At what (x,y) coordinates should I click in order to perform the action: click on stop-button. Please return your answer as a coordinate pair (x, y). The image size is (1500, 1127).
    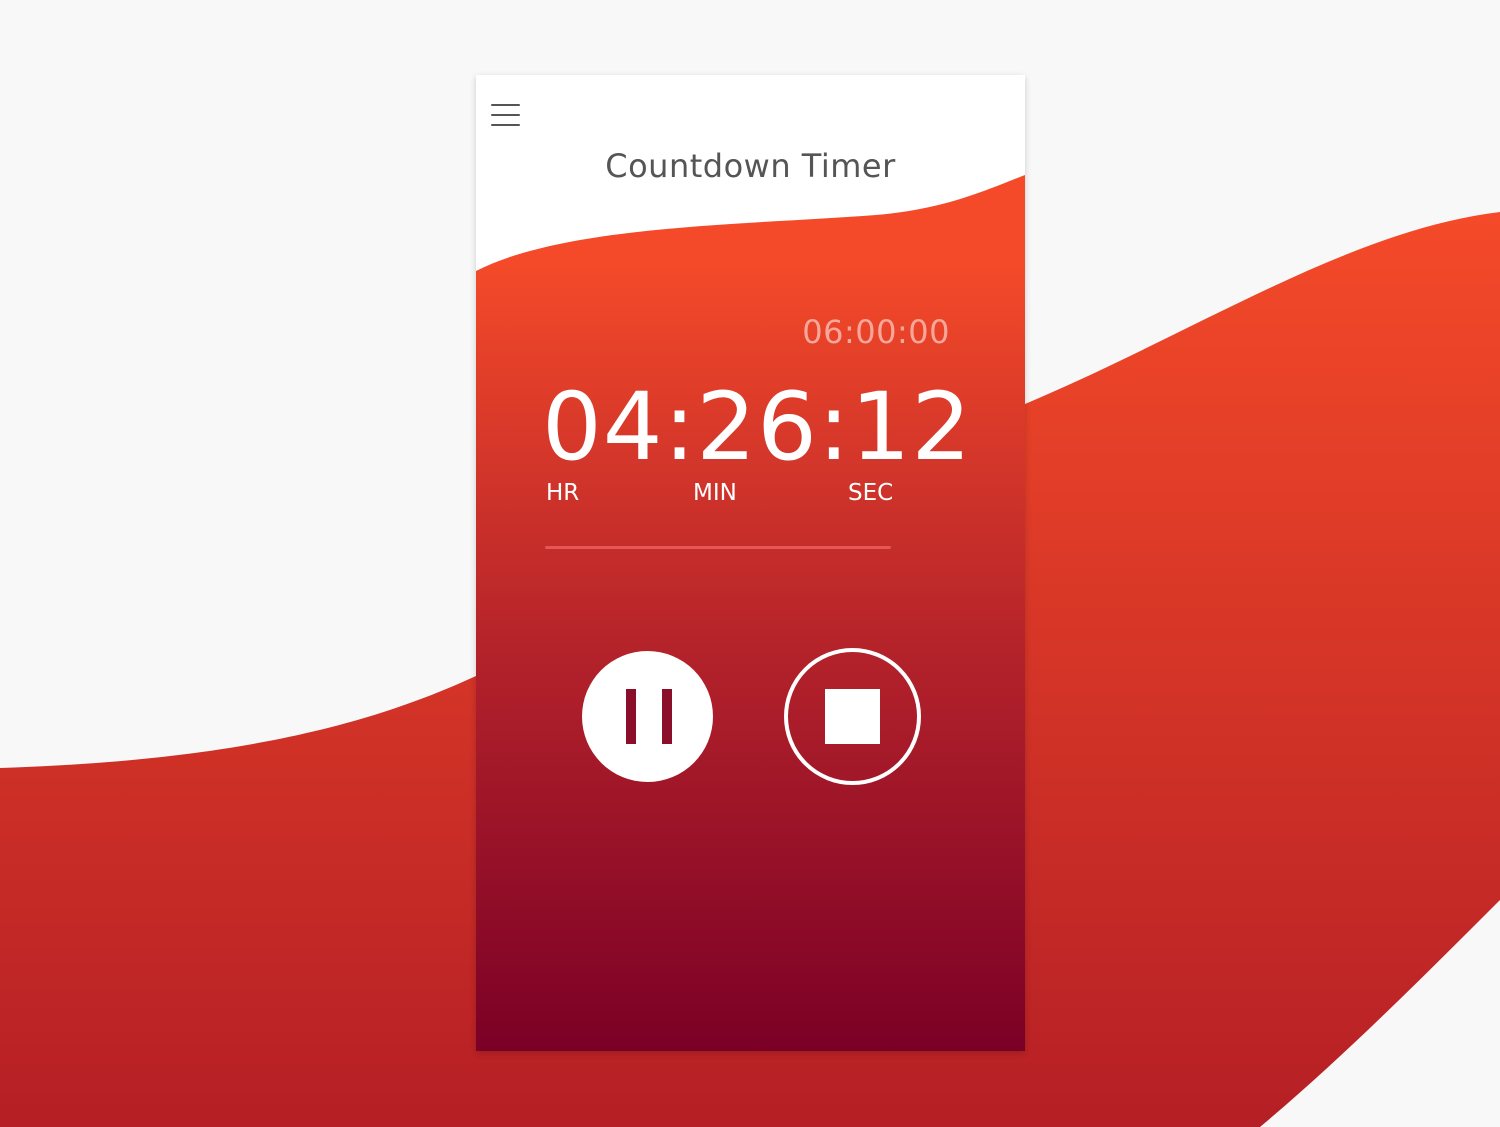
    Looking at the image, I should click on (852, 716).